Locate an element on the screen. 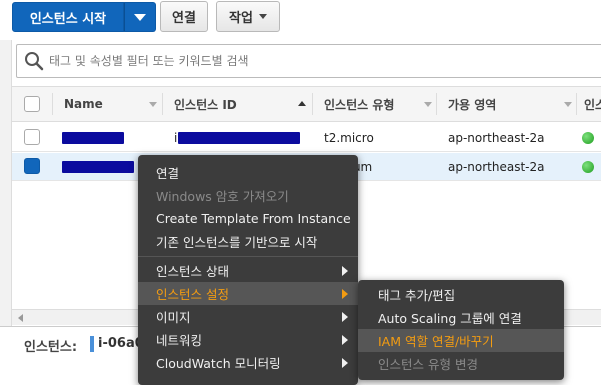 Image resolution: width=601 pixels, height=385 pixels. table-row: i t2.micro ap-northeast-2a is located at coordinates (306, 138).